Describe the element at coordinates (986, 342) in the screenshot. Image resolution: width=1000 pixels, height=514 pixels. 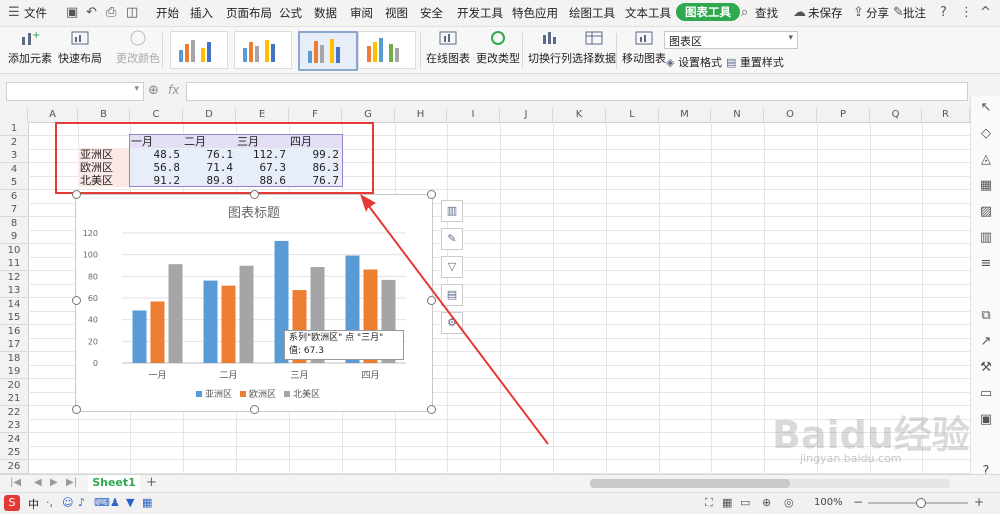
I see `share-sidebar-icon: ↗` at that location.